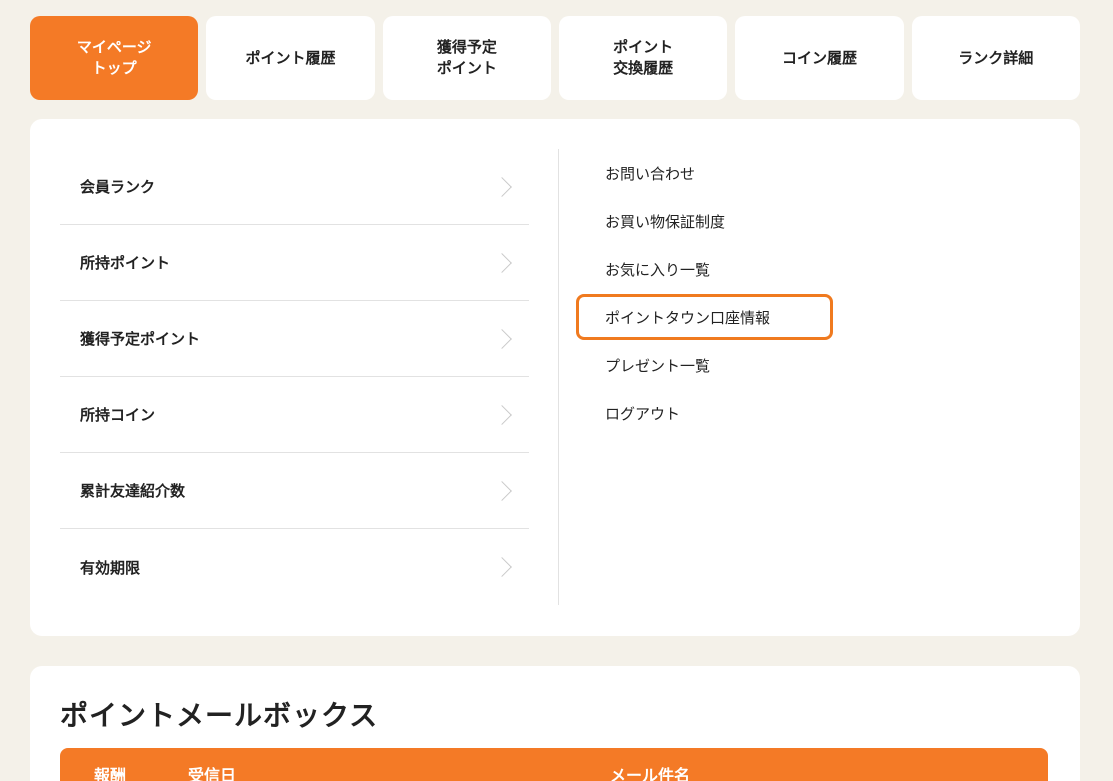 The image size is (1113, 781). Describe the element at coordinates (294, 415) in the screenshot. I see `summary-item-owned-coins: 所持コイン` at that location.